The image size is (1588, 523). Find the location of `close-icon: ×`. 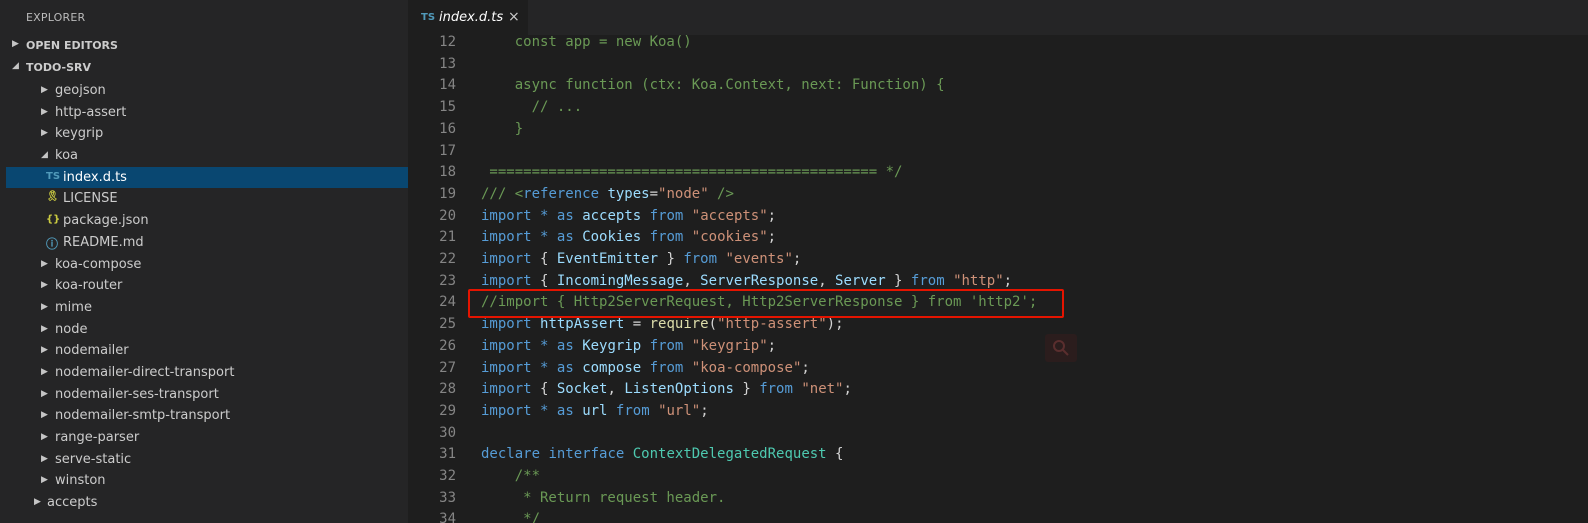

close-icon: × is located at coordinates (514, 17).